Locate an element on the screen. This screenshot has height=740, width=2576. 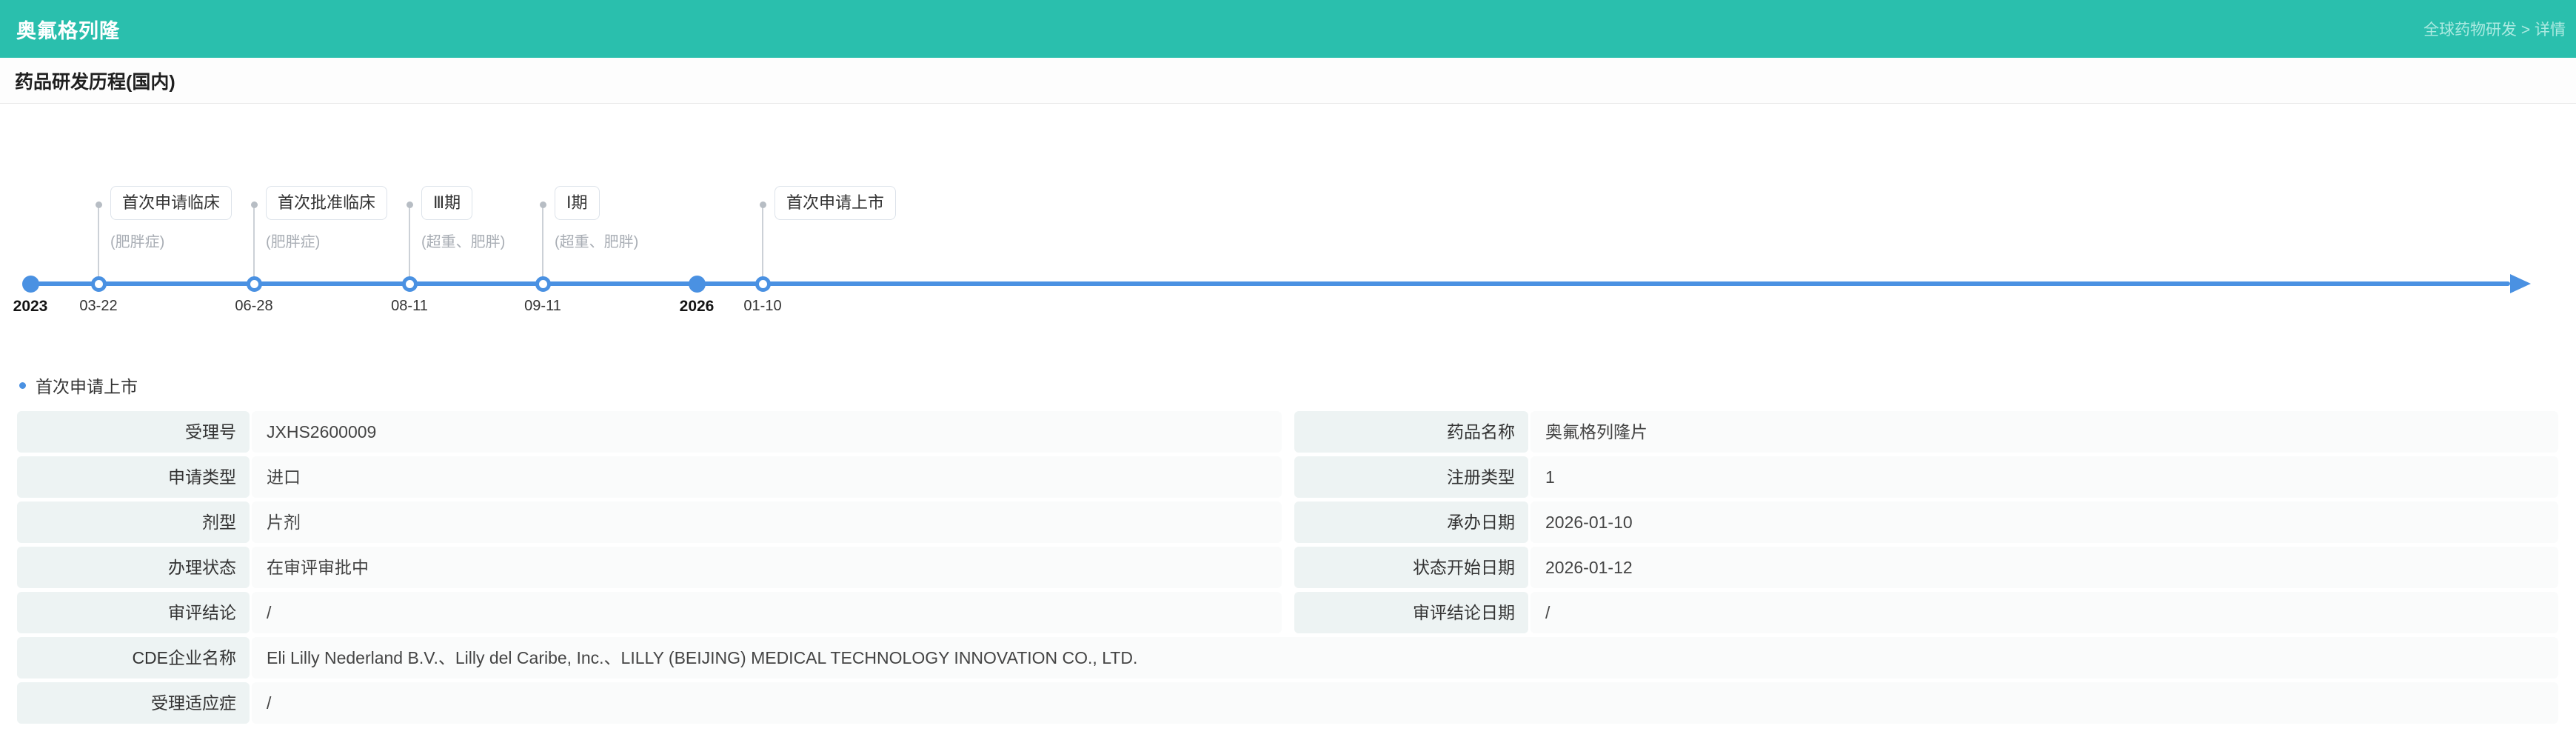
table-row-value: JXHS2600009 is located at coordinates (767, 432).